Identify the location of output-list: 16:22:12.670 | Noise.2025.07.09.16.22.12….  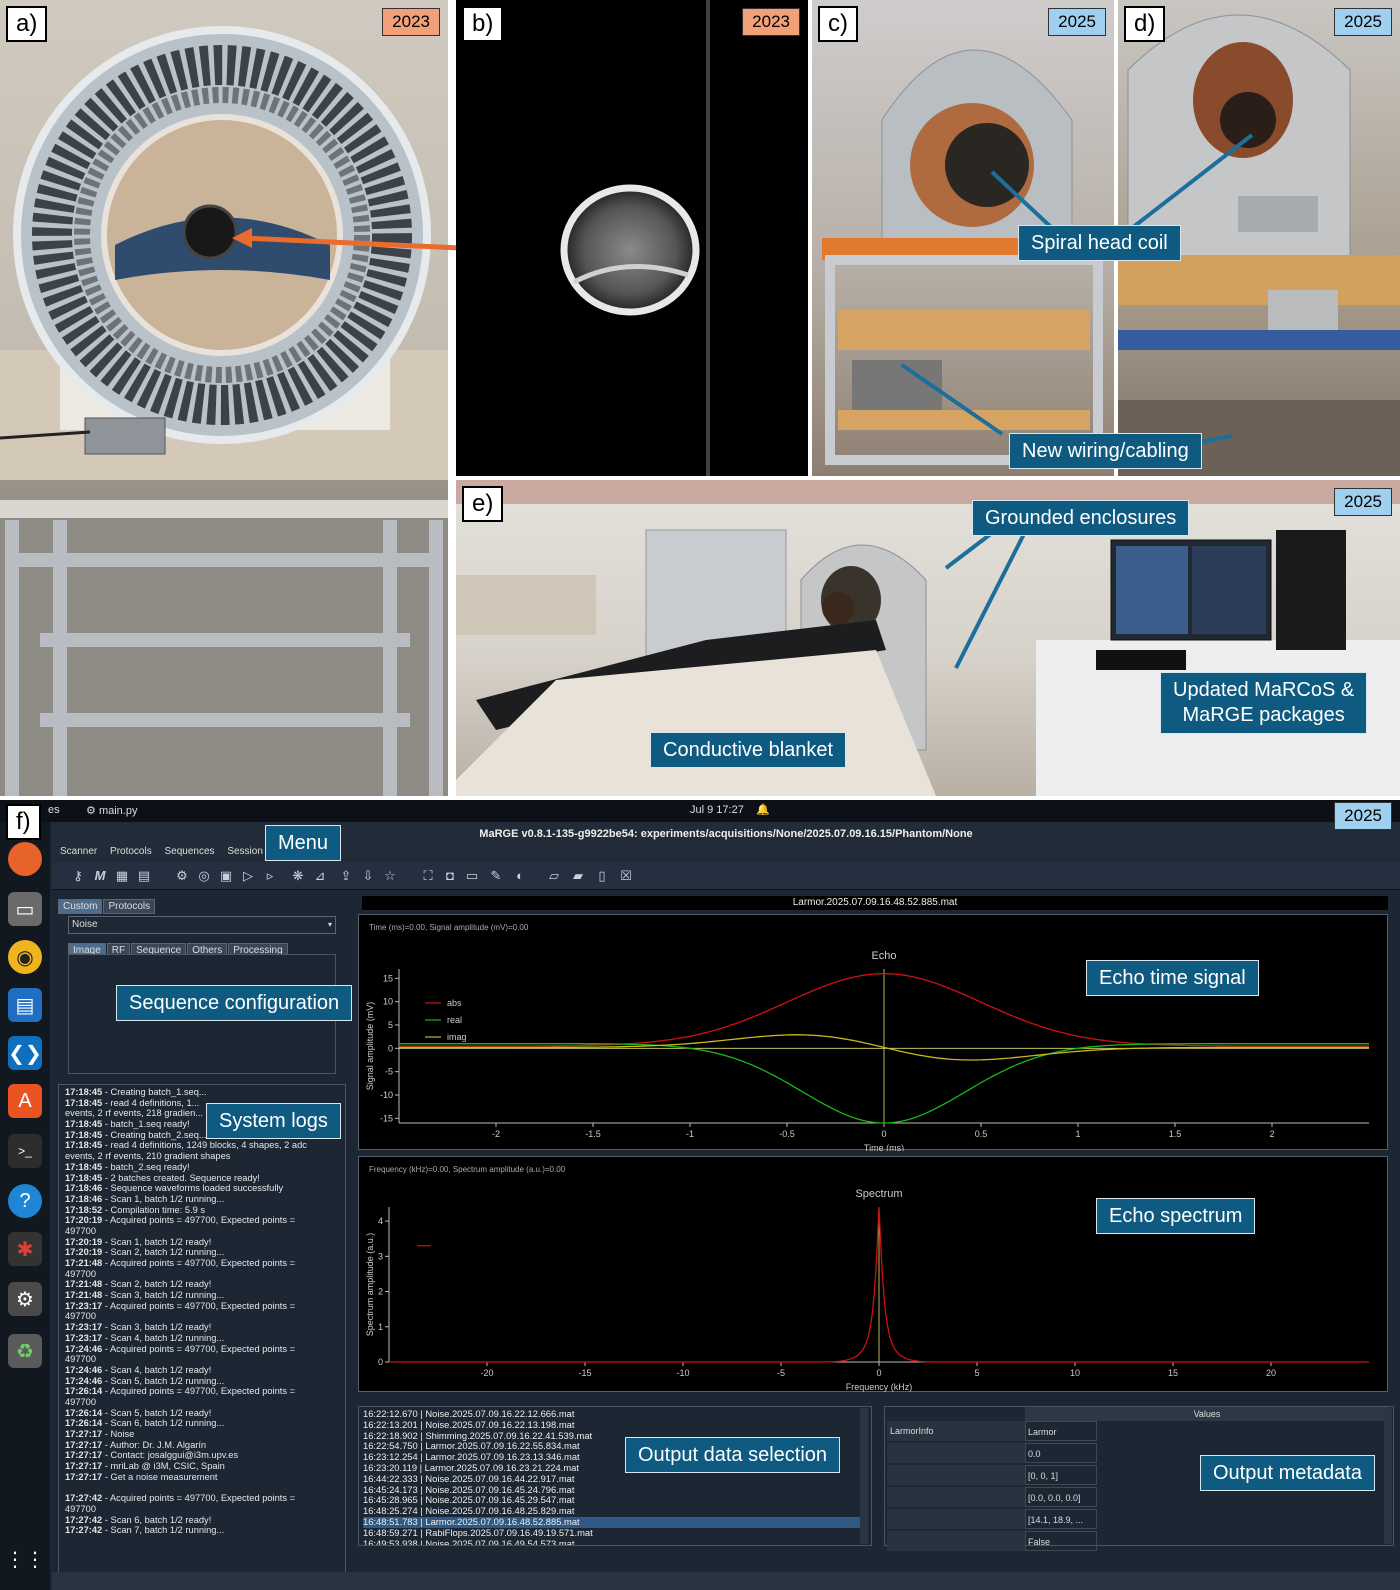
(615, 1476).